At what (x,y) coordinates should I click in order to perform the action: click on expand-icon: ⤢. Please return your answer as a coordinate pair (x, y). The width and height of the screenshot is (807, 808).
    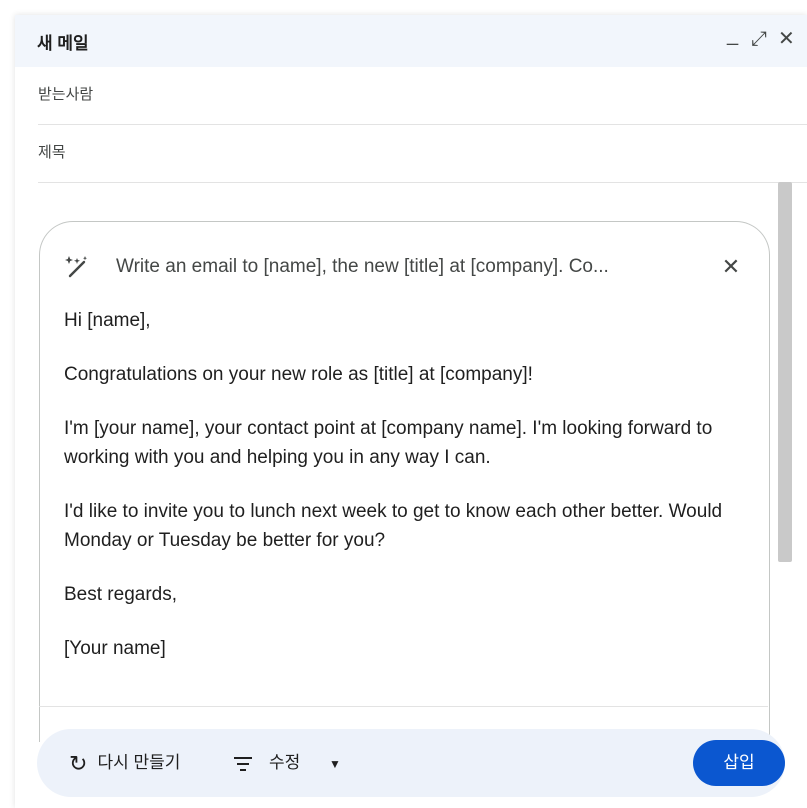
    Looking at the image, I should click on (759, 39).